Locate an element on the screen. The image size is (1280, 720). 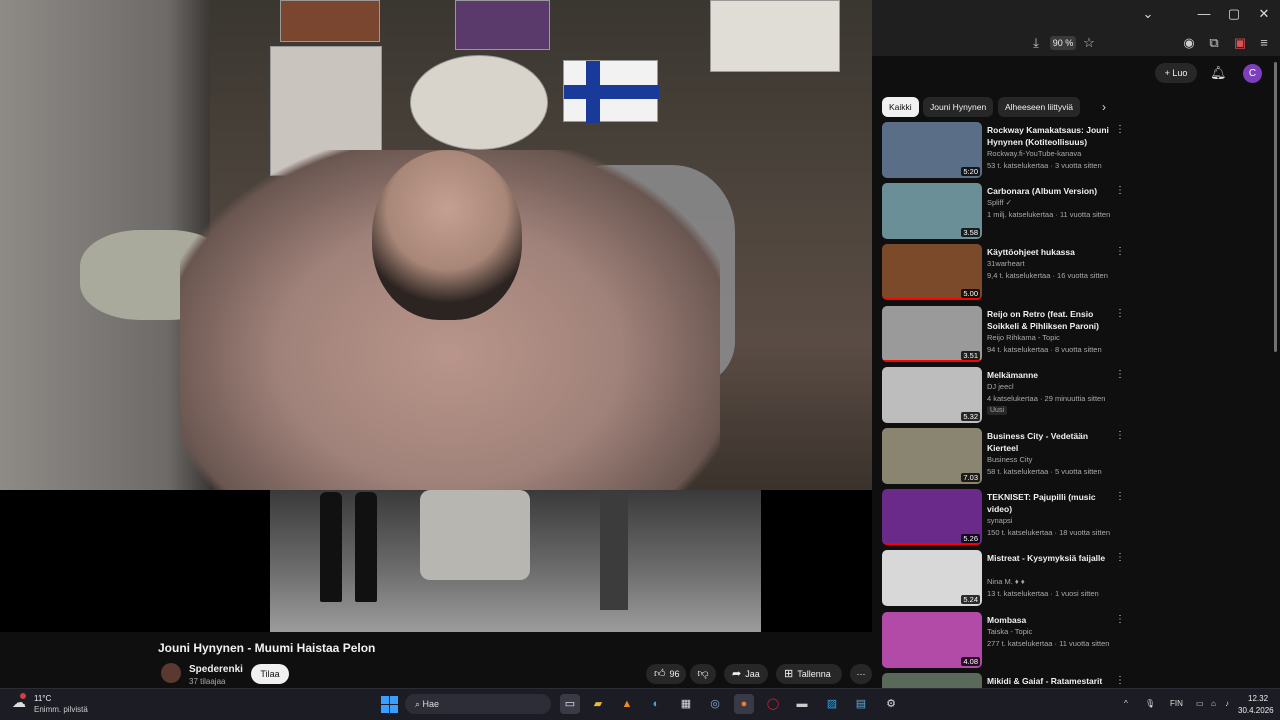
language-indicator: FIN is located at coordinates (1176, 703).